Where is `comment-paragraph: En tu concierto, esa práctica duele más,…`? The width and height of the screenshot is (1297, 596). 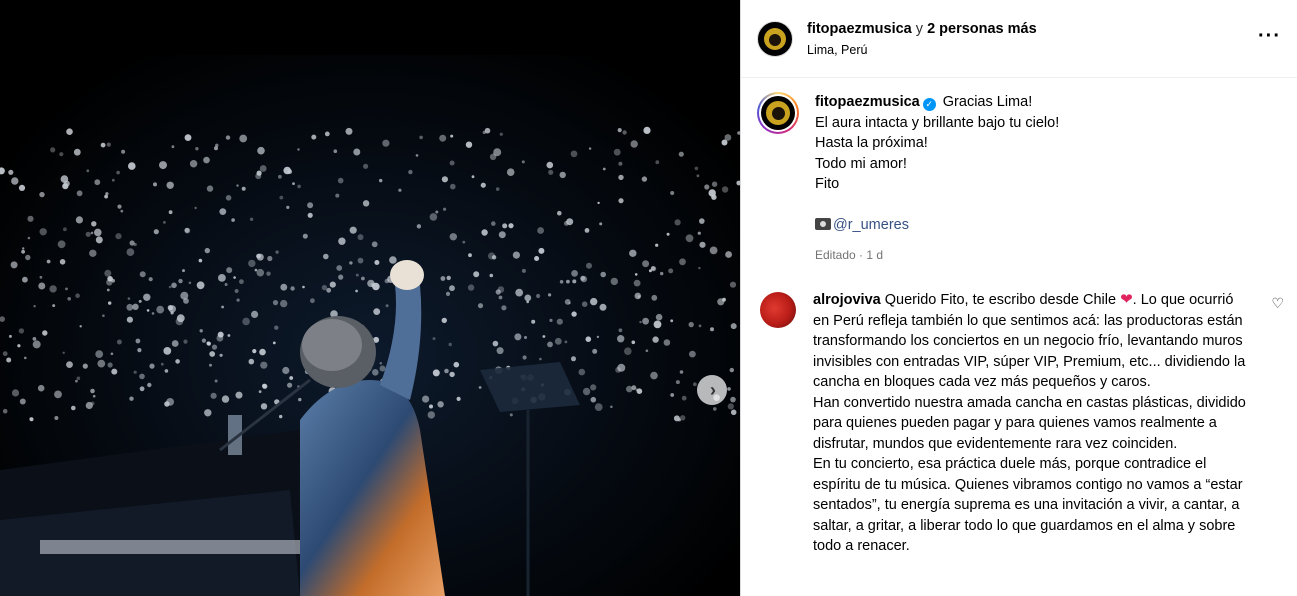 comment-paragraph: En tu concierto, esa práctica duele más,… is located at coordinates (1028, 505).